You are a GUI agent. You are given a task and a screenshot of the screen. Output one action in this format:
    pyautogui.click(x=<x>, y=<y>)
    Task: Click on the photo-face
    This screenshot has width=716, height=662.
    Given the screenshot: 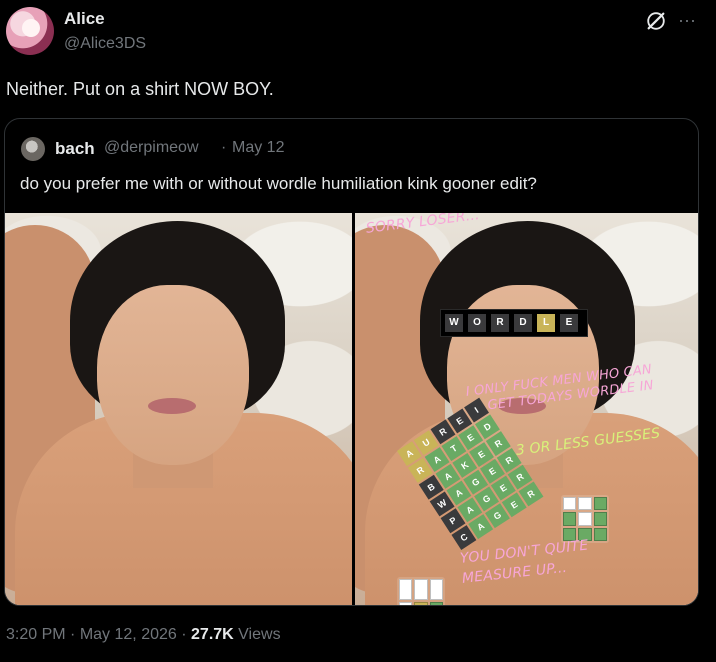 What is the action you would take?
    pyautogui.click(x=173, y=375)
    